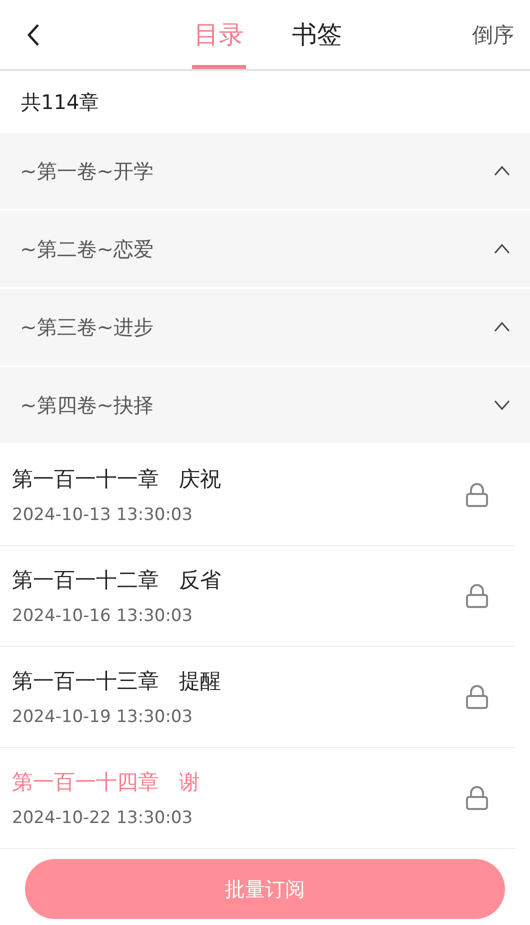 The image size is (530, 925). I want to click on chapter-title: 第一百一十二章 反省, so click(117, 580).